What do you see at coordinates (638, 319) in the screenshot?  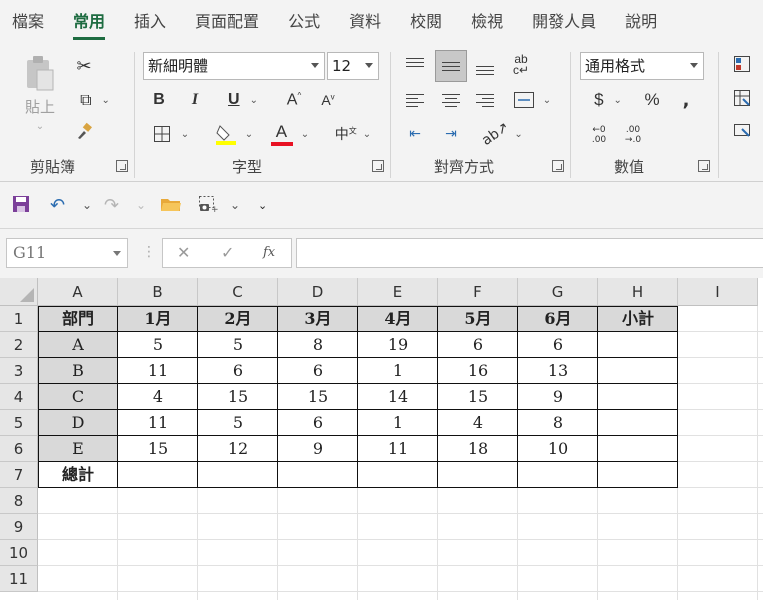 I see `cell-h1: 小計` at bounding box center [638, 319].